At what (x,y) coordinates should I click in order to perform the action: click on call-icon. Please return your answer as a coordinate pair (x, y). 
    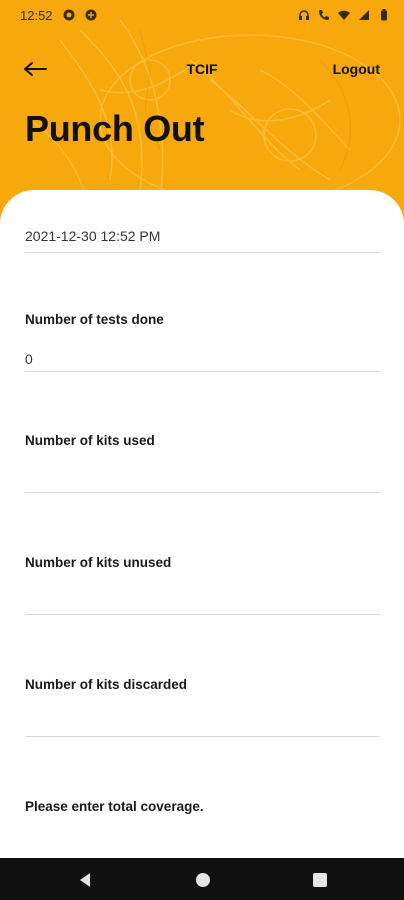
    Looking at the image, I should click on (324, 15).